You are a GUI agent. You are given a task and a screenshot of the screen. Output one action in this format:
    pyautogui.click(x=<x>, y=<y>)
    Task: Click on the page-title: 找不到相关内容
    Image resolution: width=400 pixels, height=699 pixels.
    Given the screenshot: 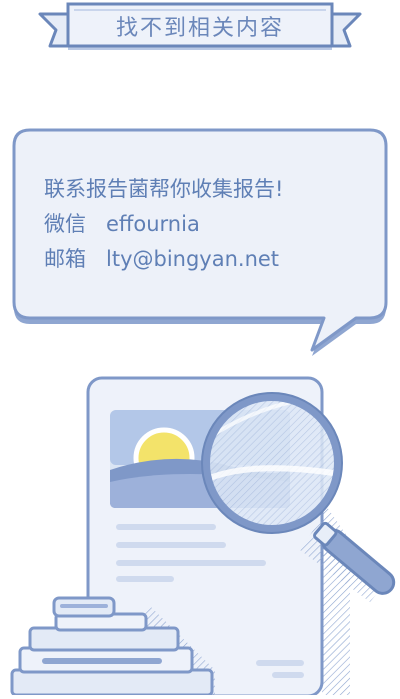 What is the action you would take?
    pyautogui.click(x=199, y=28)
    